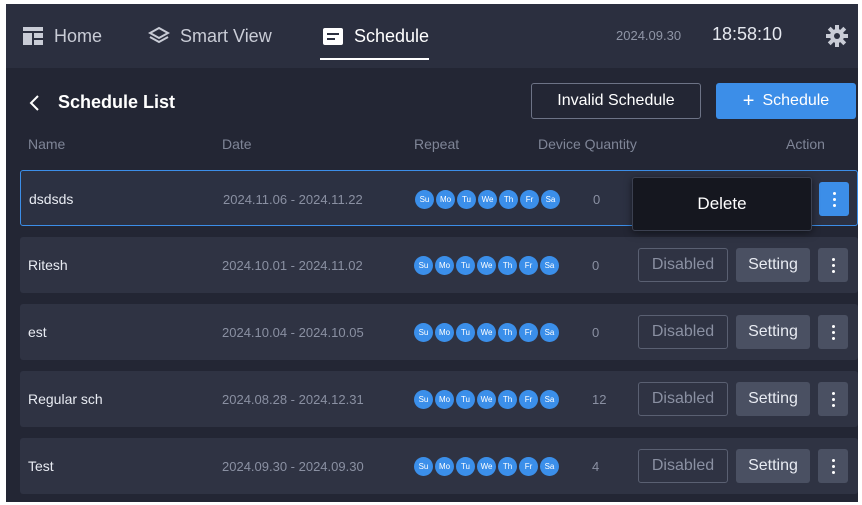 Image resolution: width=862 pixels, height=505 pixels. What do you see at coordinates (437, 144) in the screenshot?
I see `column-header-repeat: Repeat` at bounding box center [437, 144].